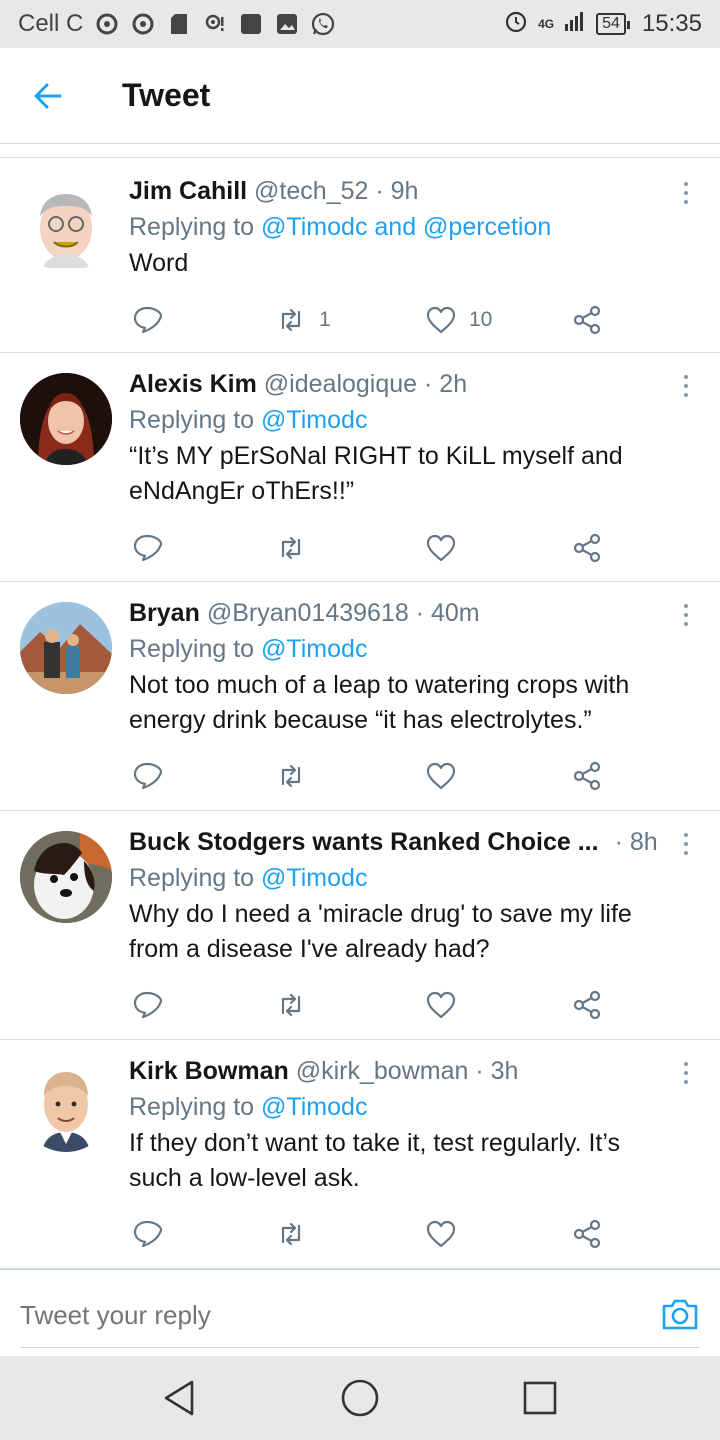 The image size is (720, 1440). I want to click on notification-icons, so click(215, 24).